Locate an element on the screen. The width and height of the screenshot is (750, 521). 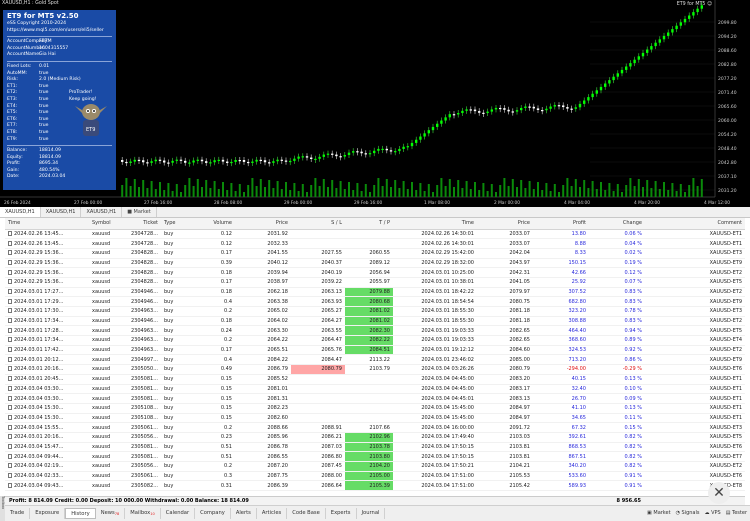
table-cell: 2107.66 is located at coordinates (369, 427).